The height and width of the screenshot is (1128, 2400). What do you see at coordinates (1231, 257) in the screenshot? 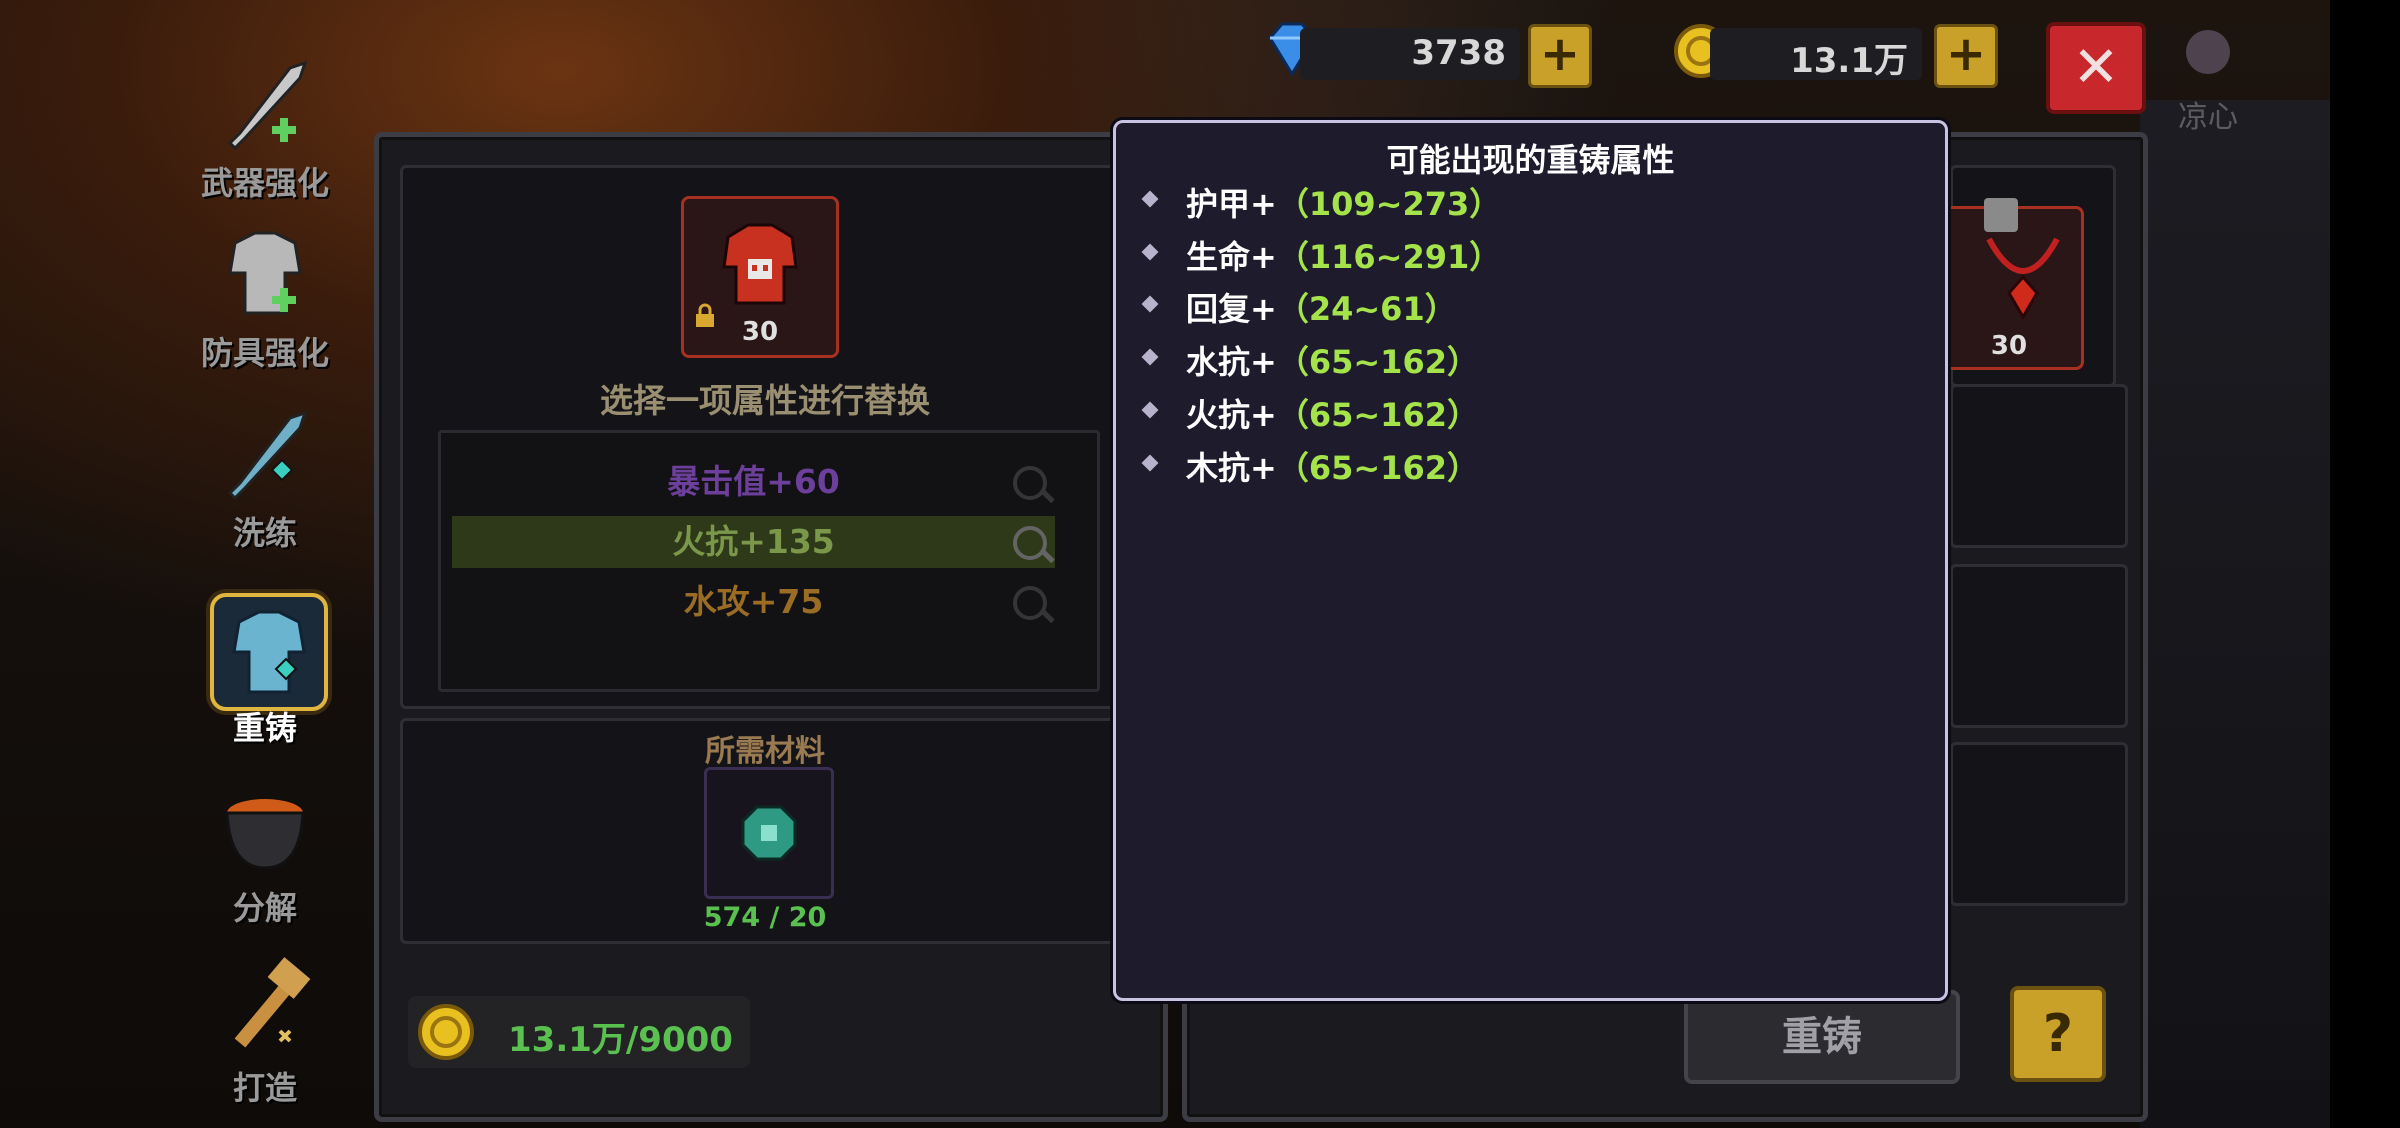
I see `attribute-name: 生命+` at bounding box center [1231, 257].